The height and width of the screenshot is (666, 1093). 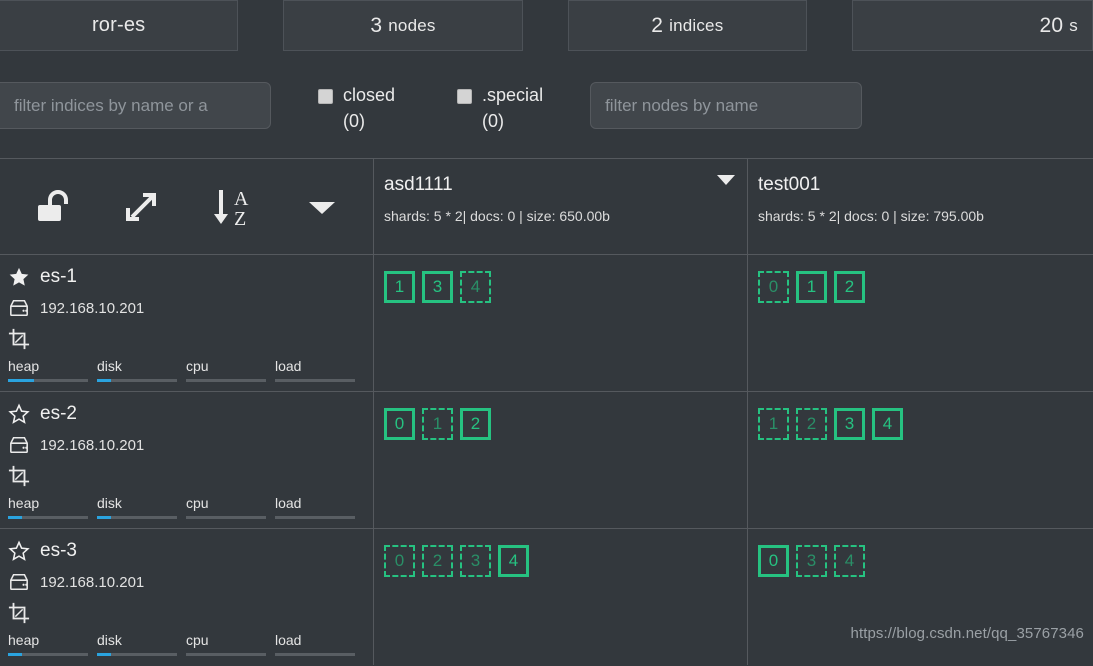 What do you see at coordinates (418, 184) in the screenshot?
I see `index-name: asd1111` at bounding box center [418, 184].